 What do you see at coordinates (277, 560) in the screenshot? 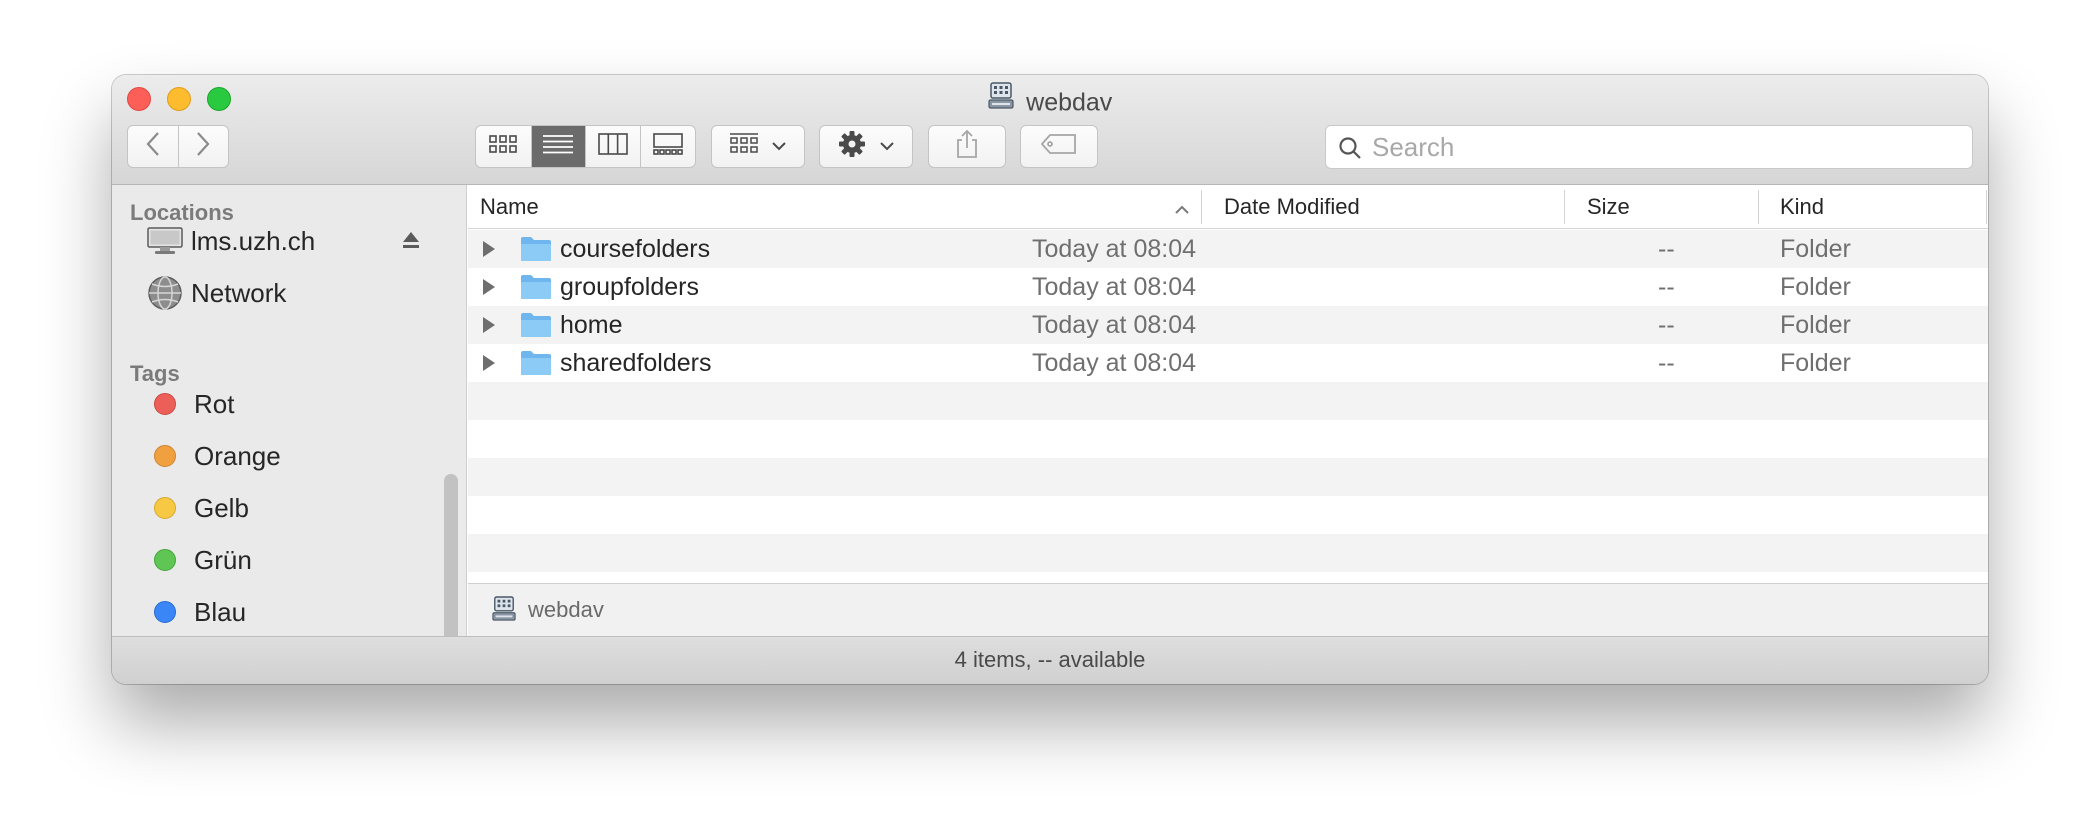
I see `sidebar-tag-gruen: Grün` at bounding box center [277, 560].